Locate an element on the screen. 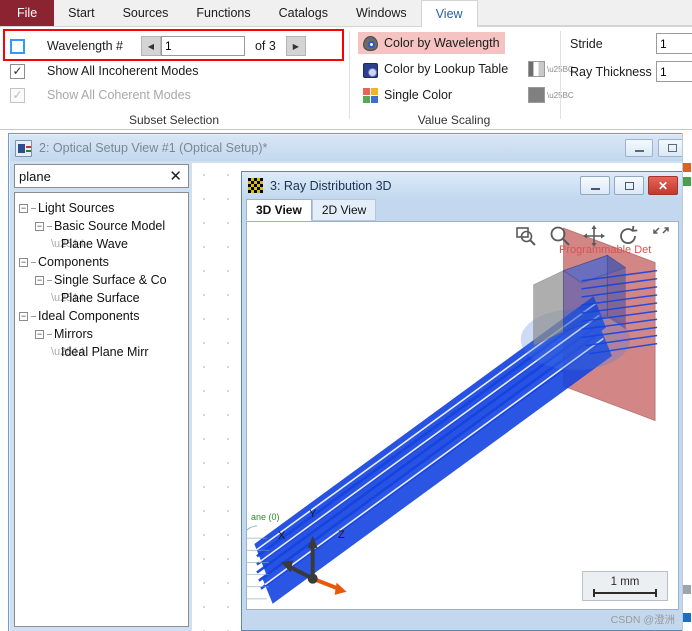 The width and height of the screenshot is (692, 631). tree-item-label: Ideal Plane Mirr is located at coordinates (105, 352).